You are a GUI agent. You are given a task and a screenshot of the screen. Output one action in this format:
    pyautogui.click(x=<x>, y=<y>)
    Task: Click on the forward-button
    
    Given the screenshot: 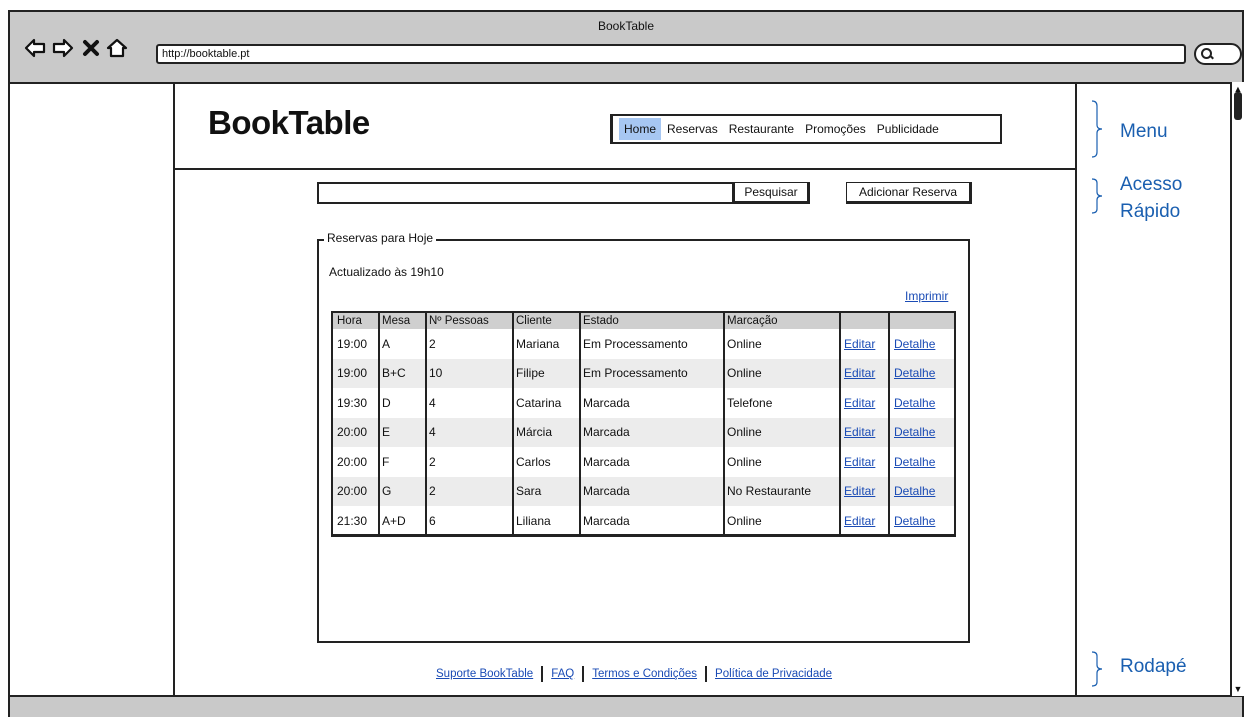 What is the action you would take?
    pyautogui.click(x=63, y=48)
    